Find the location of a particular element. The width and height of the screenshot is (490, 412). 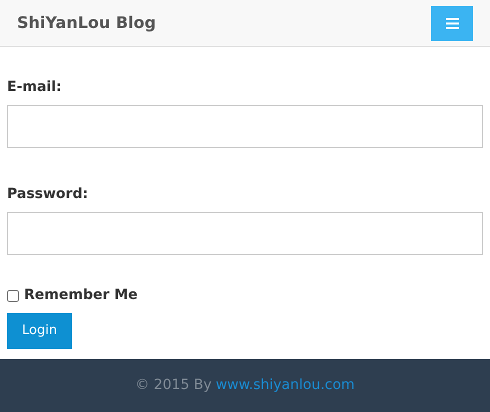

menu-button is located at coordinates (452, 23).